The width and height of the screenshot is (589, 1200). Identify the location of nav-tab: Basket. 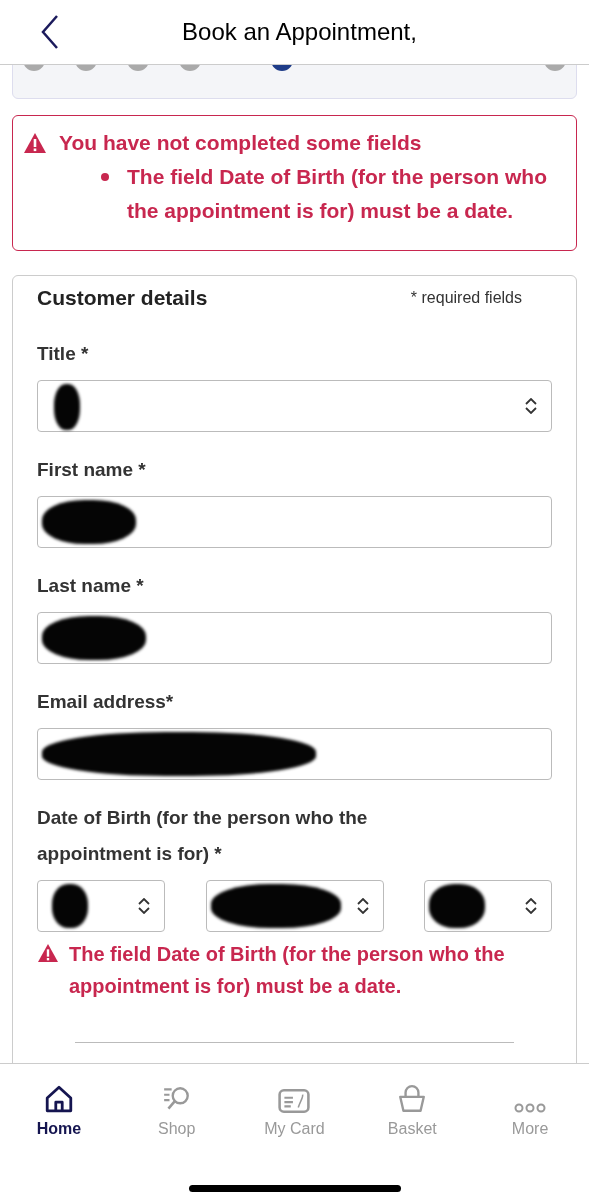
(412, 1110).